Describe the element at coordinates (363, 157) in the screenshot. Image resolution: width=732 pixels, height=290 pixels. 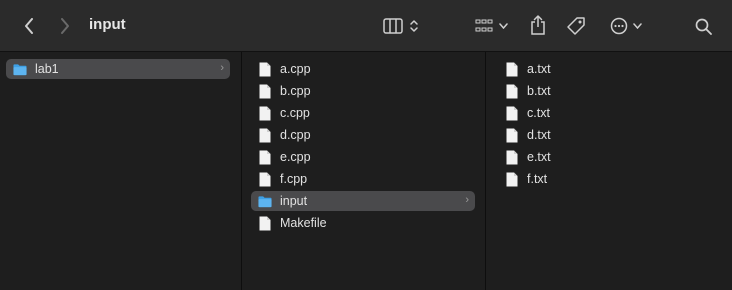
I see `file-row: e.cpp` at that location.